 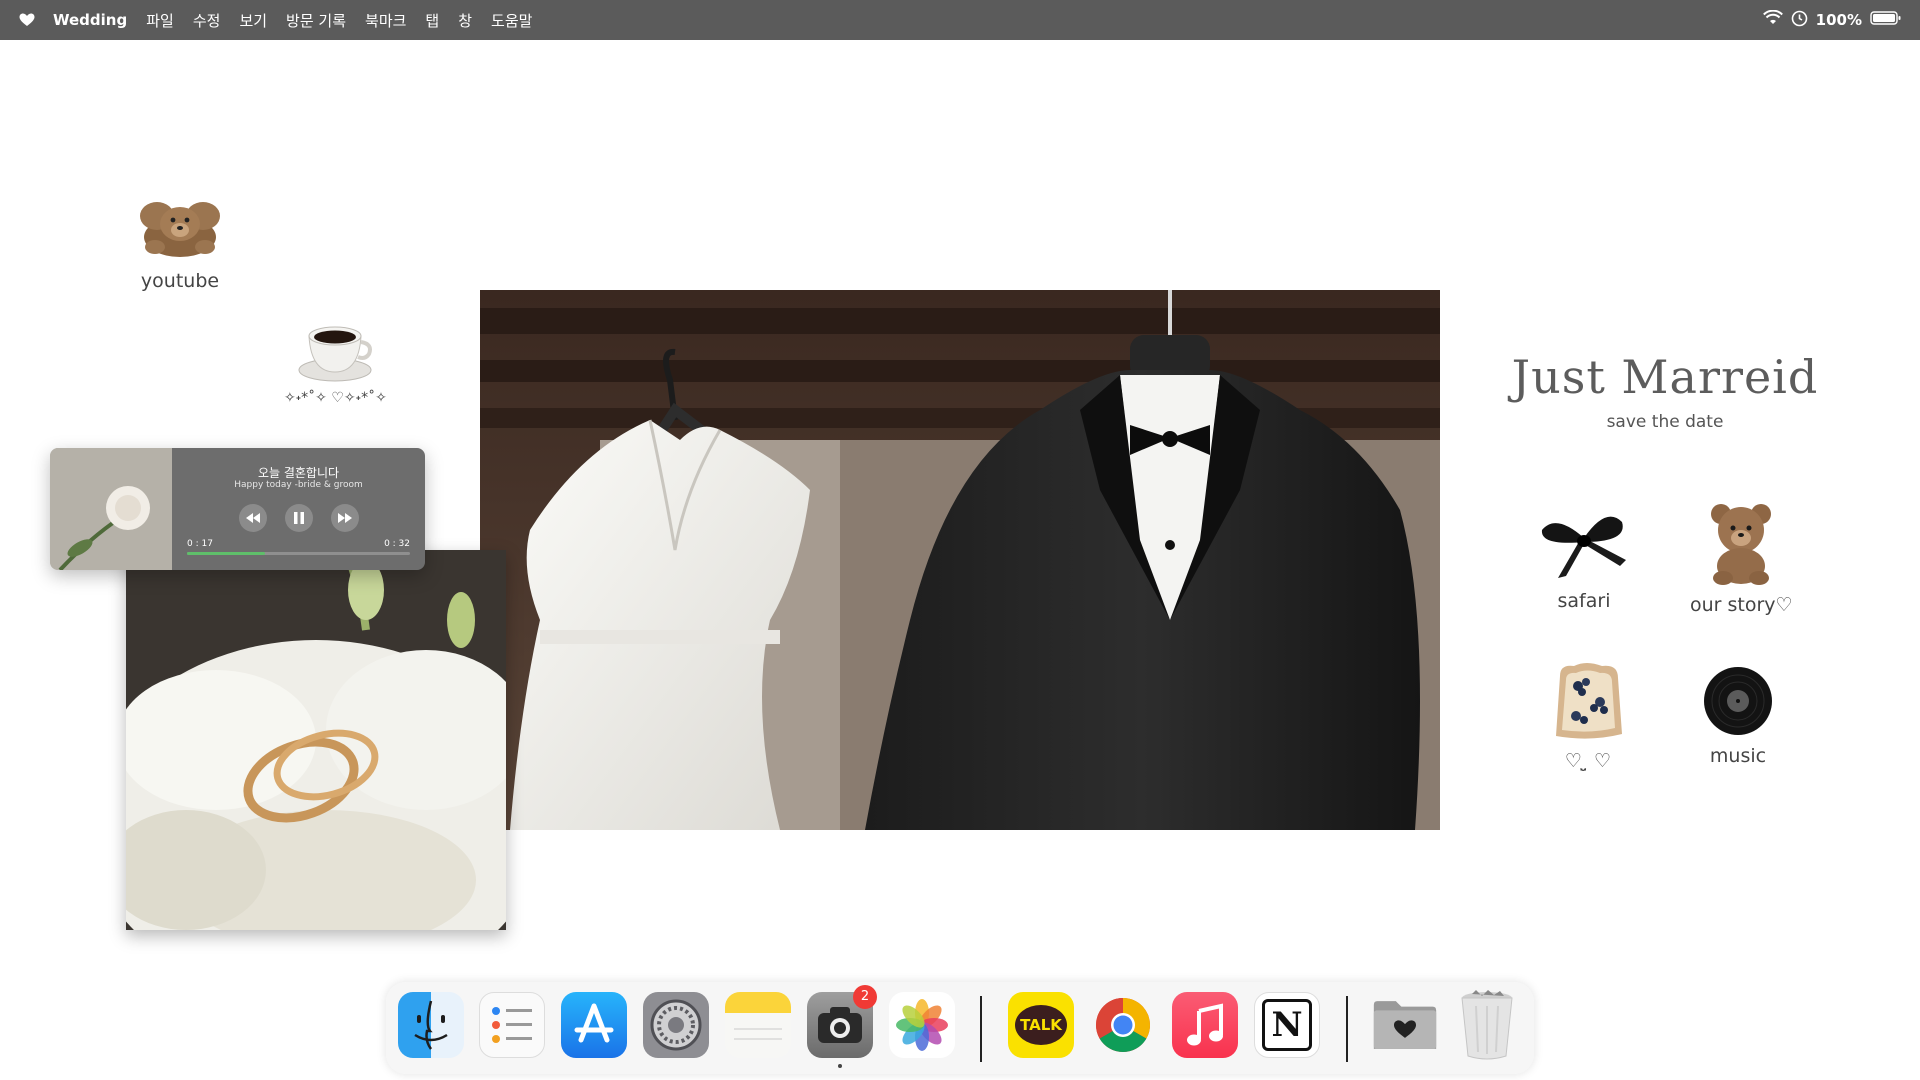 I want to click on rewind-button, so click(x=252, y=518).